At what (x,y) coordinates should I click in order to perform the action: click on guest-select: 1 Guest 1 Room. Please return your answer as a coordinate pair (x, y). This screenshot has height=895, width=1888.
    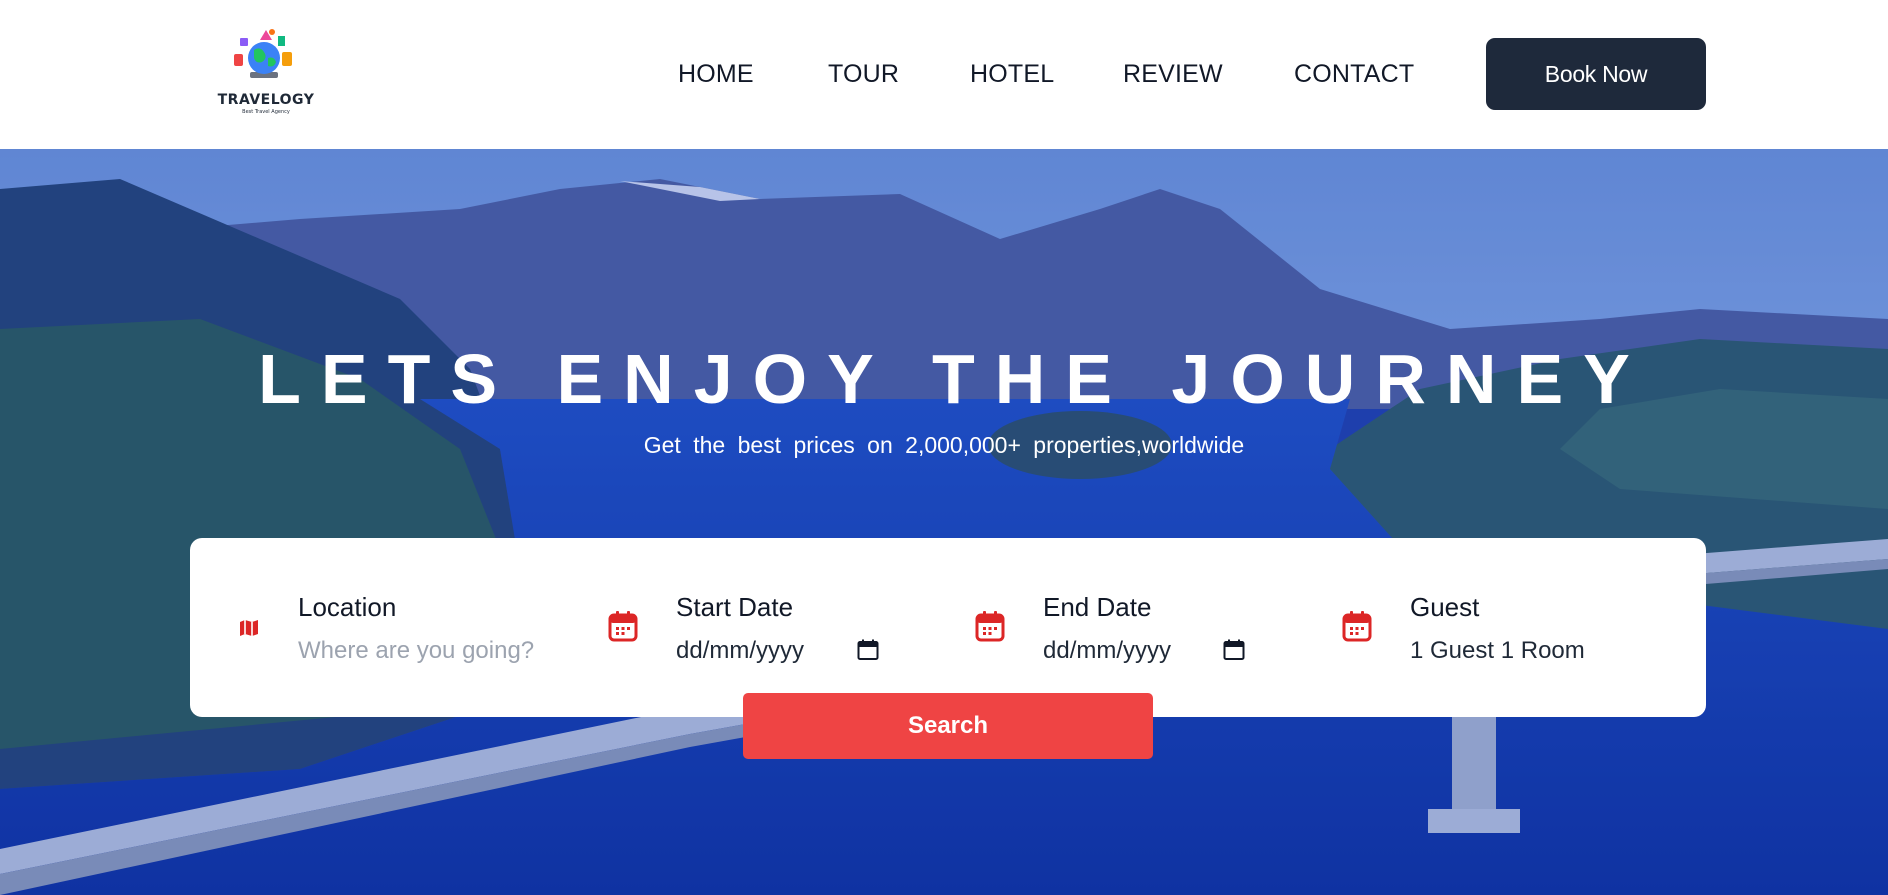
    Looking at the image, I should click on (1497, 651).